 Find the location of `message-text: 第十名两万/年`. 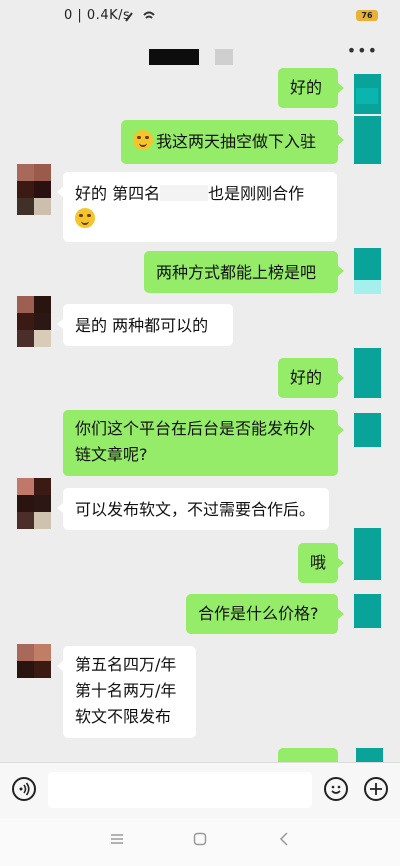

message-text: 第十名两万/年 is located at coordinates (126, 690).